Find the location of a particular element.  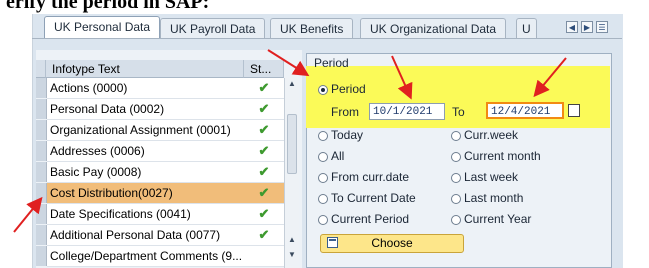

radio-all is located at coordinates (323, 157).